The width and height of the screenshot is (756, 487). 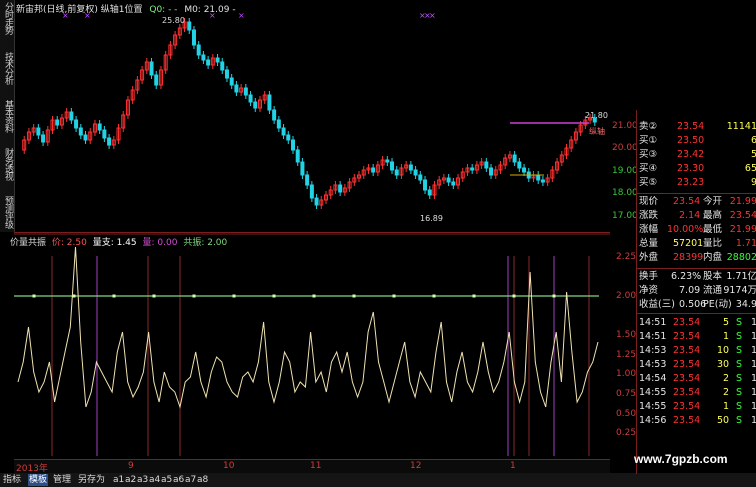 What do you see at coordinates (416, 466) in the screenshot?
I see `date-label: 12` at bounding box center [416, 466].